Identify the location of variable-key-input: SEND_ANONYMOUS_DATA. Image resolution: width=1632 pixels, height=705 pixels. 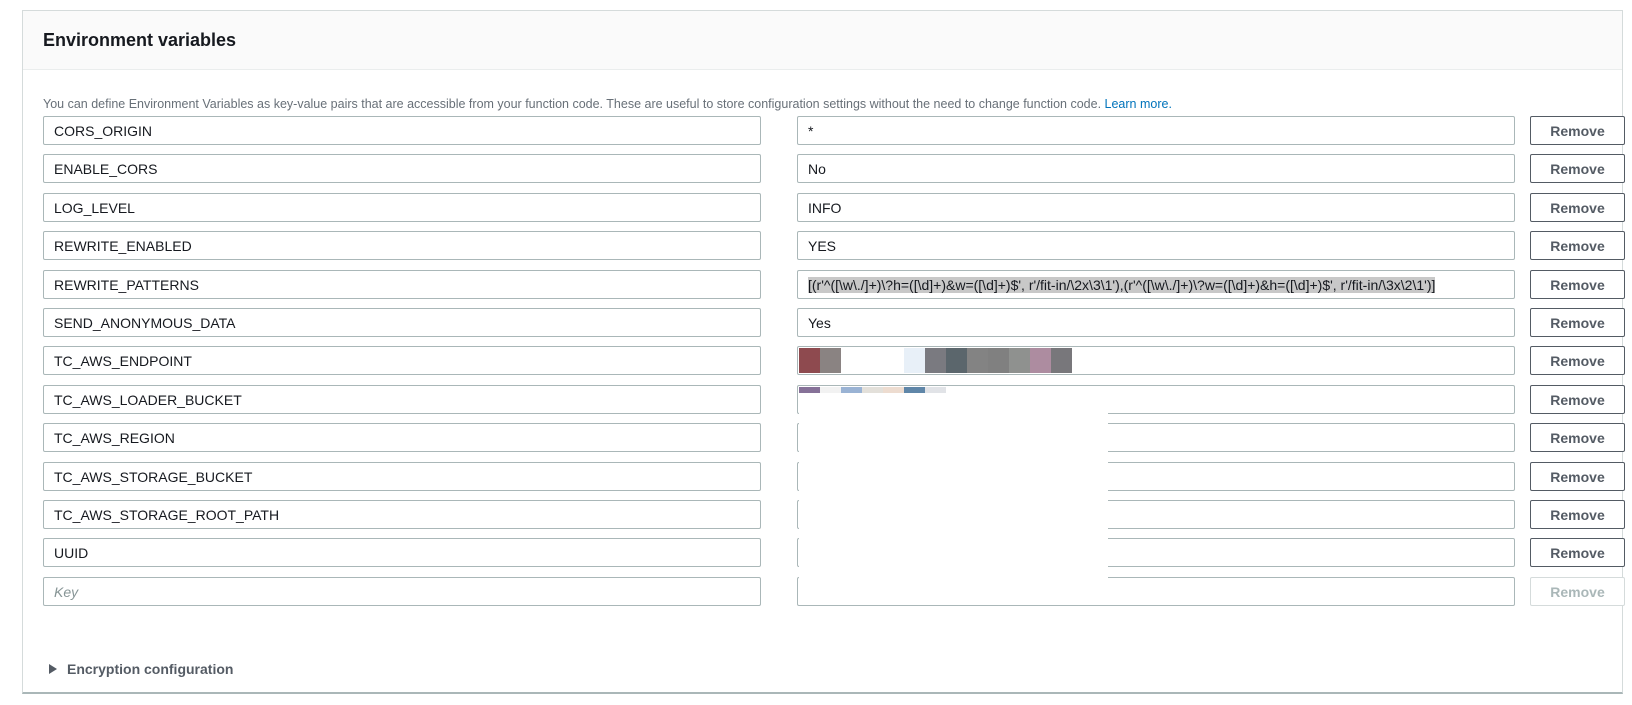
(402, 322).